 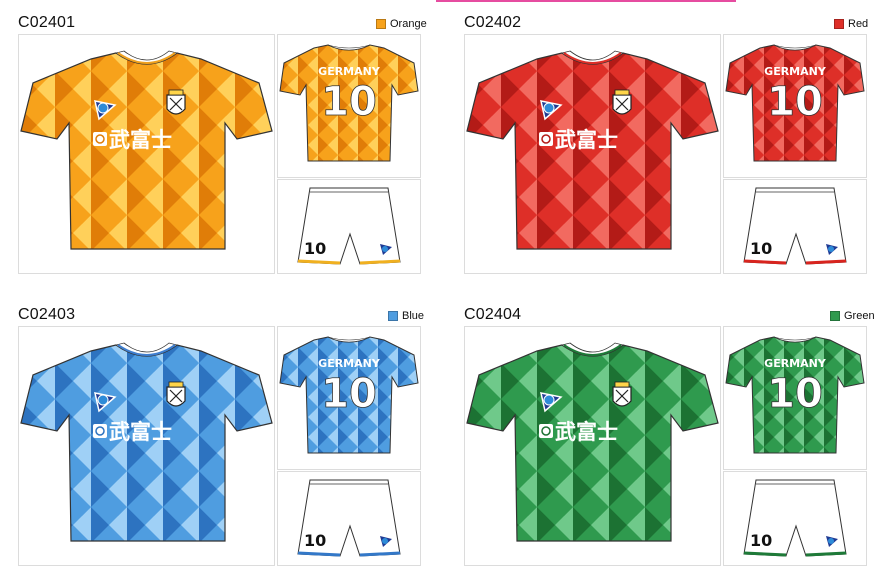 What do you see at coordinates (859, 316) in the screenshot?
I see `color-name: Green` at bounding box center [859, 316].